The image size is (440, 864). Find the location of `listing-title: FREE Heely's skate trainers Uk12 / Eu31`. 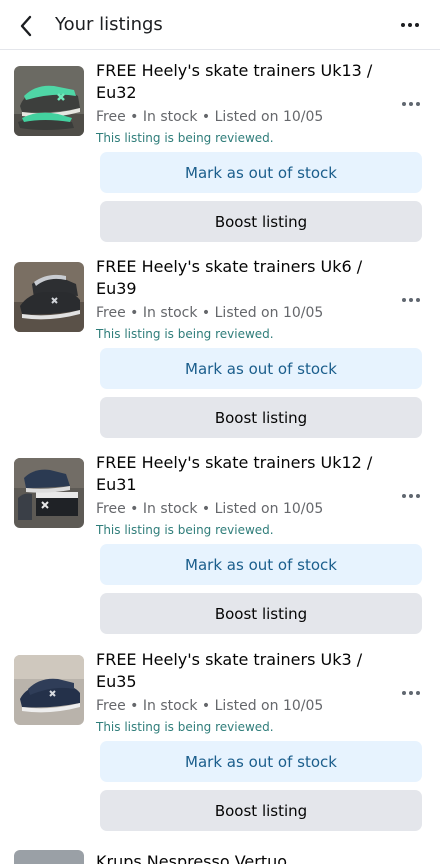

listing-title: FREE Heely's skate trainers Uk12 / Eu31 is located at coordinates (241, 474).